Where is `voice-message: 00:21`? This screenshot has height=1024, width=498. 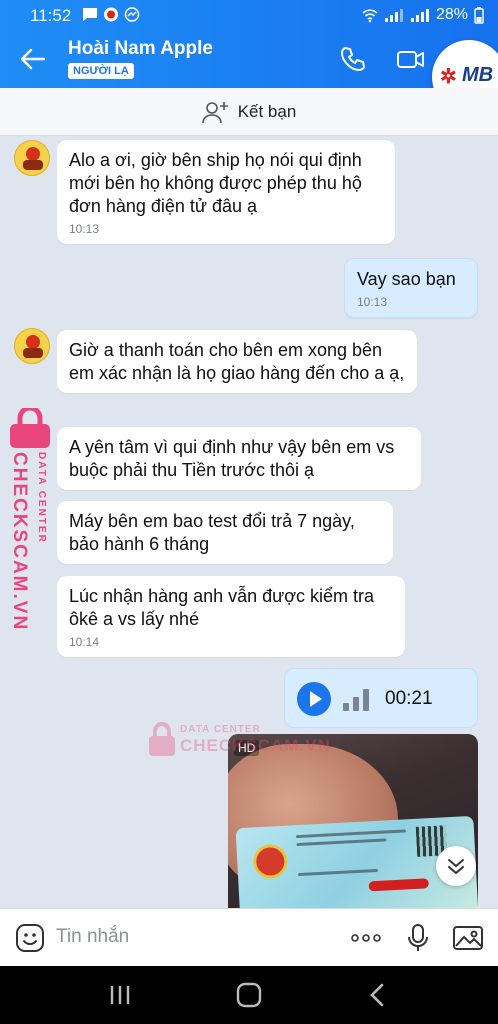 voice-message: 00:21 is located at coordinates (381, 698).